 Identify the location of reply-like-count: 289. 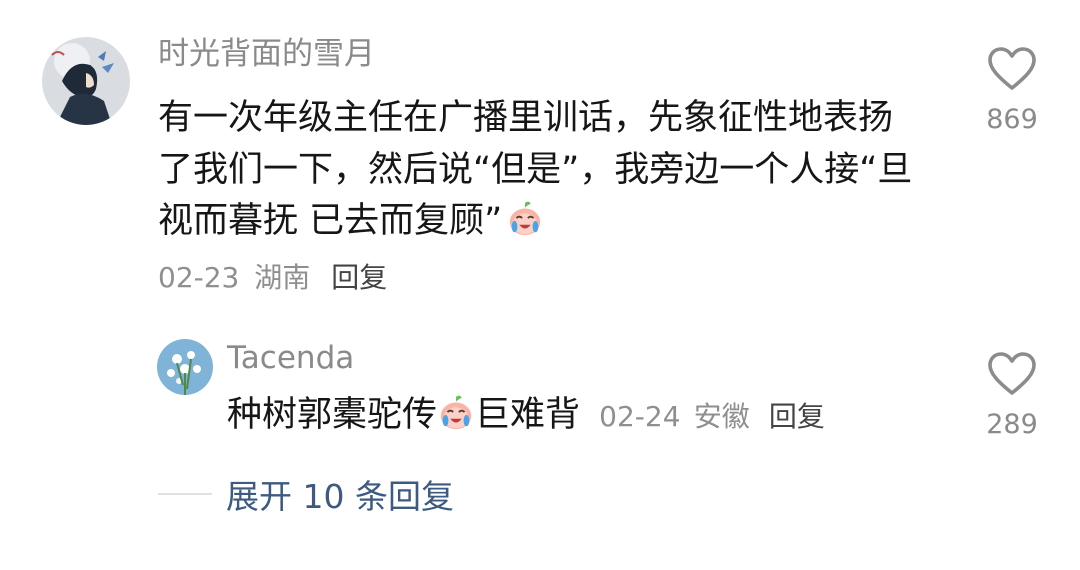
(1012, 424).